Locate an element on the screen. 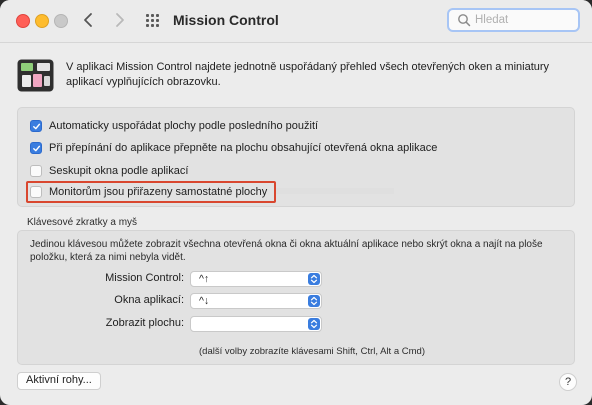 This screenshot has width=592, height=405. close-window-button is located at coordinates (23, 21).